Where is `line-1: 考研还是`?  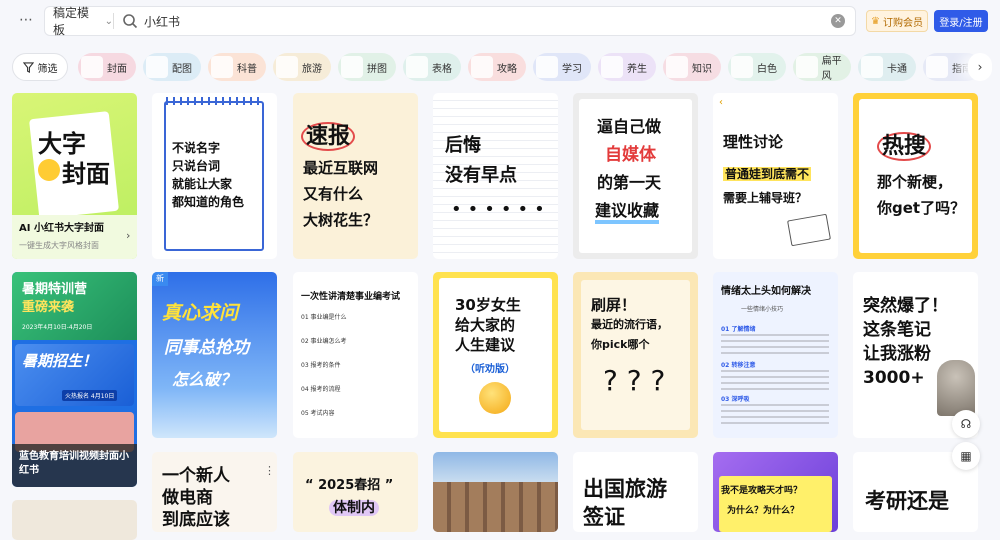
line-1: 考研还是 is located at coordinates (907, 501).